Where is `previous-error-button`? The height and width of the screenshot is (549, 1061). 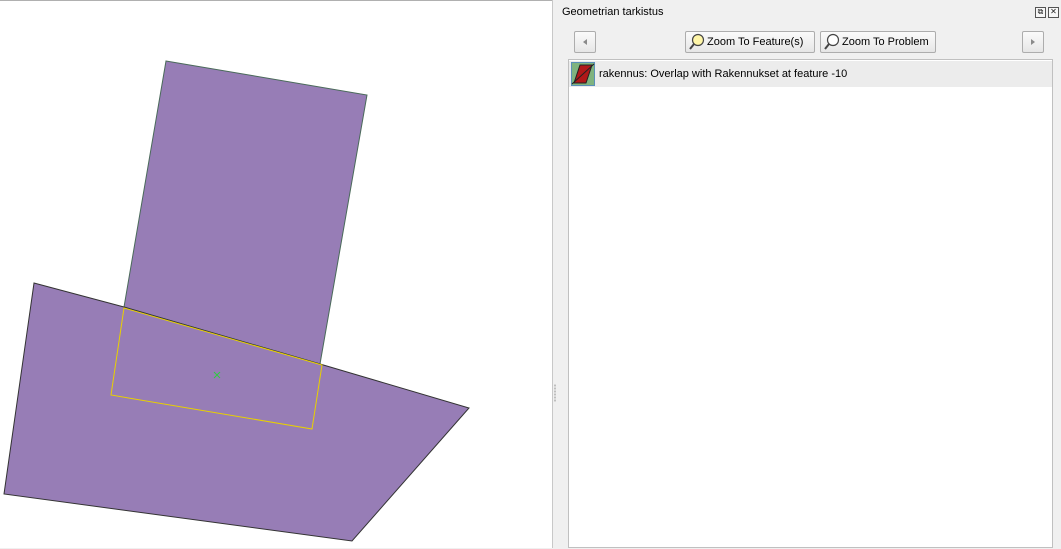
previous-error-button is located at coordinates (585, 42).